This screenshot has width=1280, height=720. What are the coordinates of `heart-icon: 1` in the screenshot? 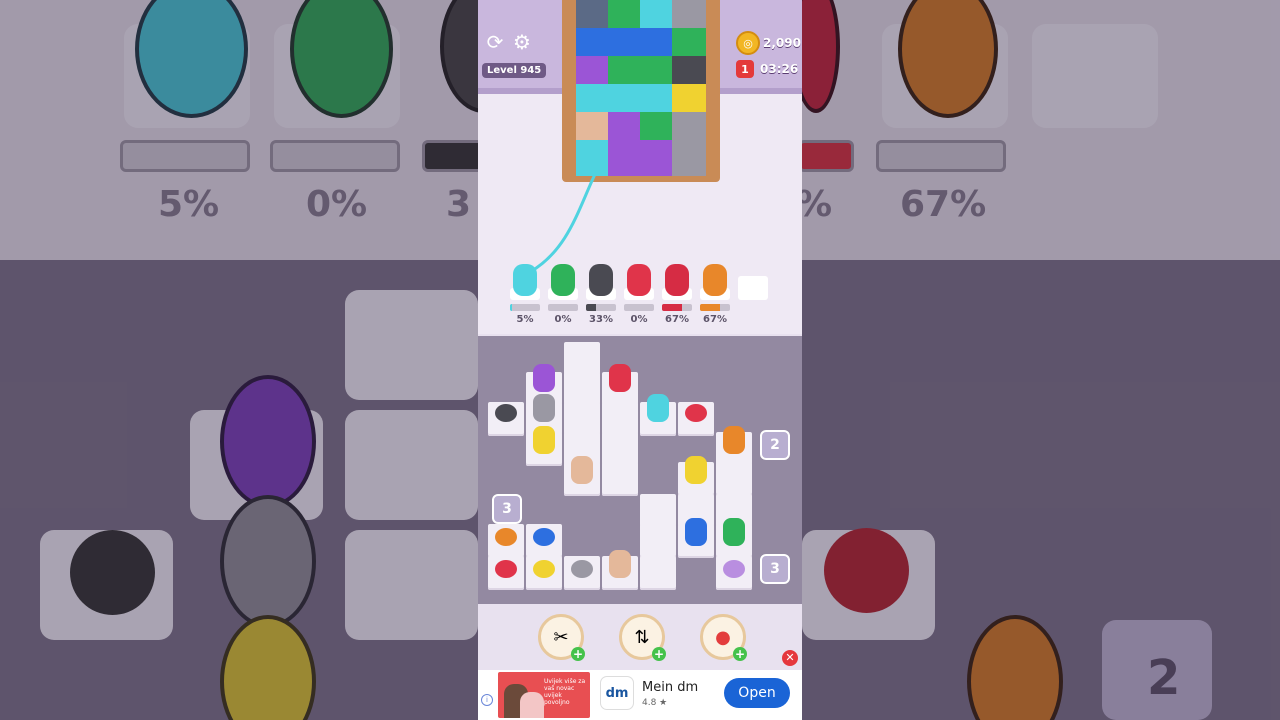 It's located at (745, 69).